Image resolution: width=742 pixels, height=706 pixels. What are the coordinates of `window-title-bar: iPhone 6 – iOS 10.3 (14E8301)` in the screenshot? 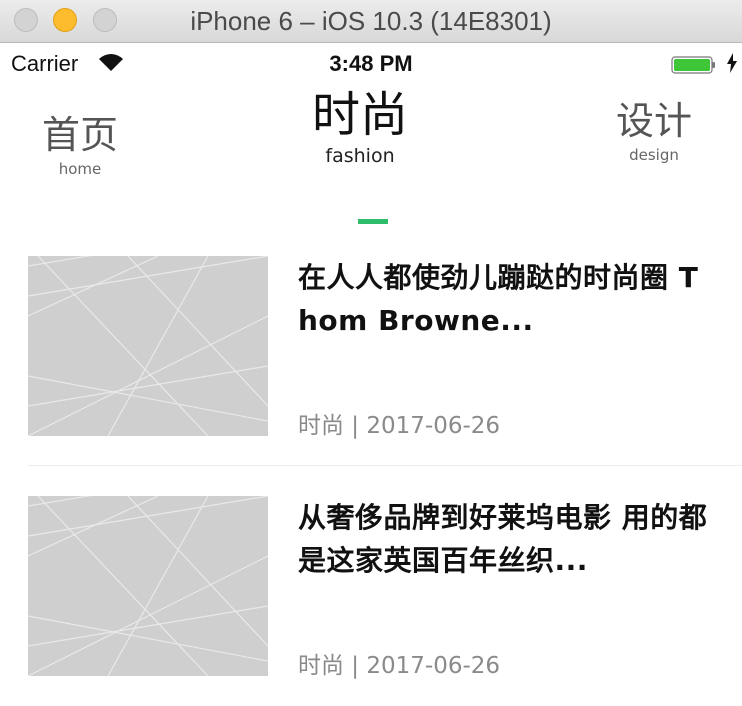 It's located at (371, 21).